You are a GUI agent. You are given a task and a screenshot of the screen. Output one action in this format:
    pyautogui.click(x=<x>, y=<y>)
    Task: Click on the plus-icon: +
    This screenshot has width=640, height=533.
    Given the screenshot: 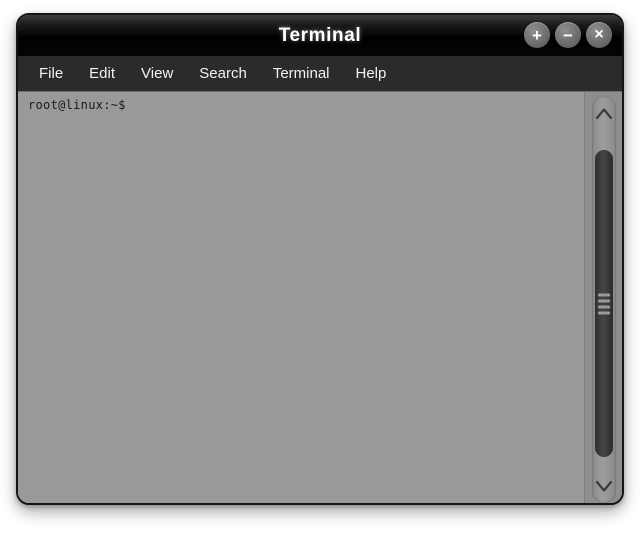 What is the action you would take?
    pyautogui.click(x=537, y=35)
    